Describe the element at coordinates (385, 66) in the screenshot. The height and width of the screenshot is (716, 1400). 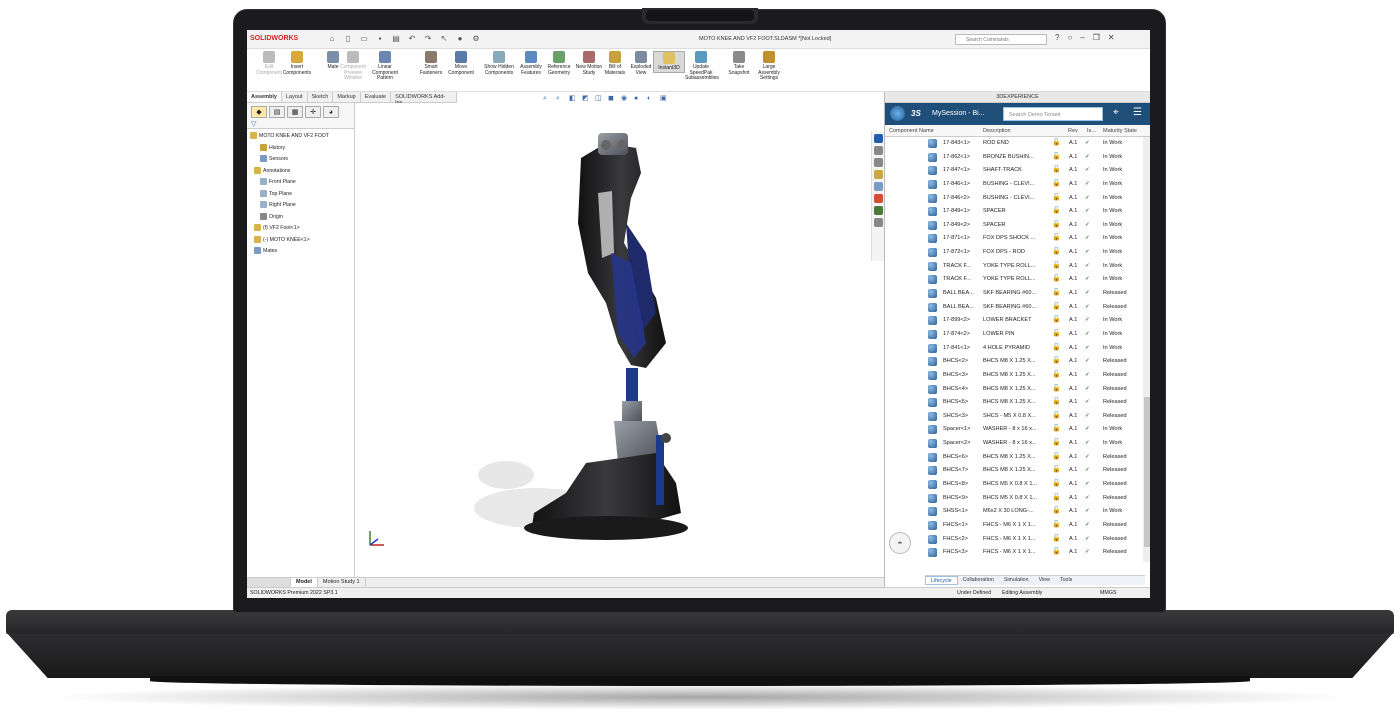
I see `ribbon-button-linear-component-pattern: Linear Component Pattern` at that location.